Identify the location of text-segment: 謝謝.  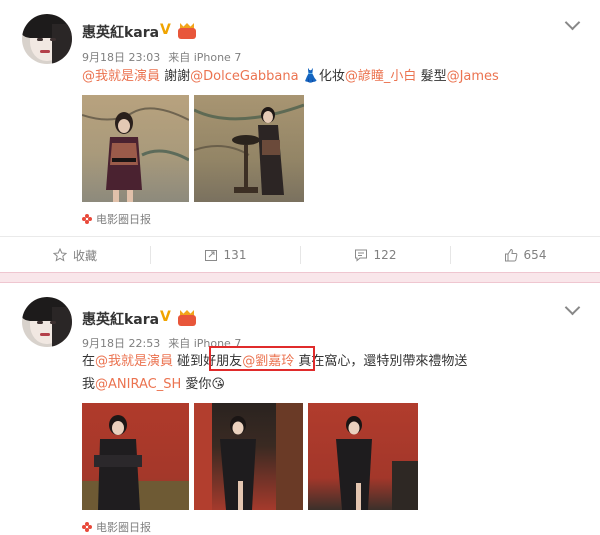
(175, 76).